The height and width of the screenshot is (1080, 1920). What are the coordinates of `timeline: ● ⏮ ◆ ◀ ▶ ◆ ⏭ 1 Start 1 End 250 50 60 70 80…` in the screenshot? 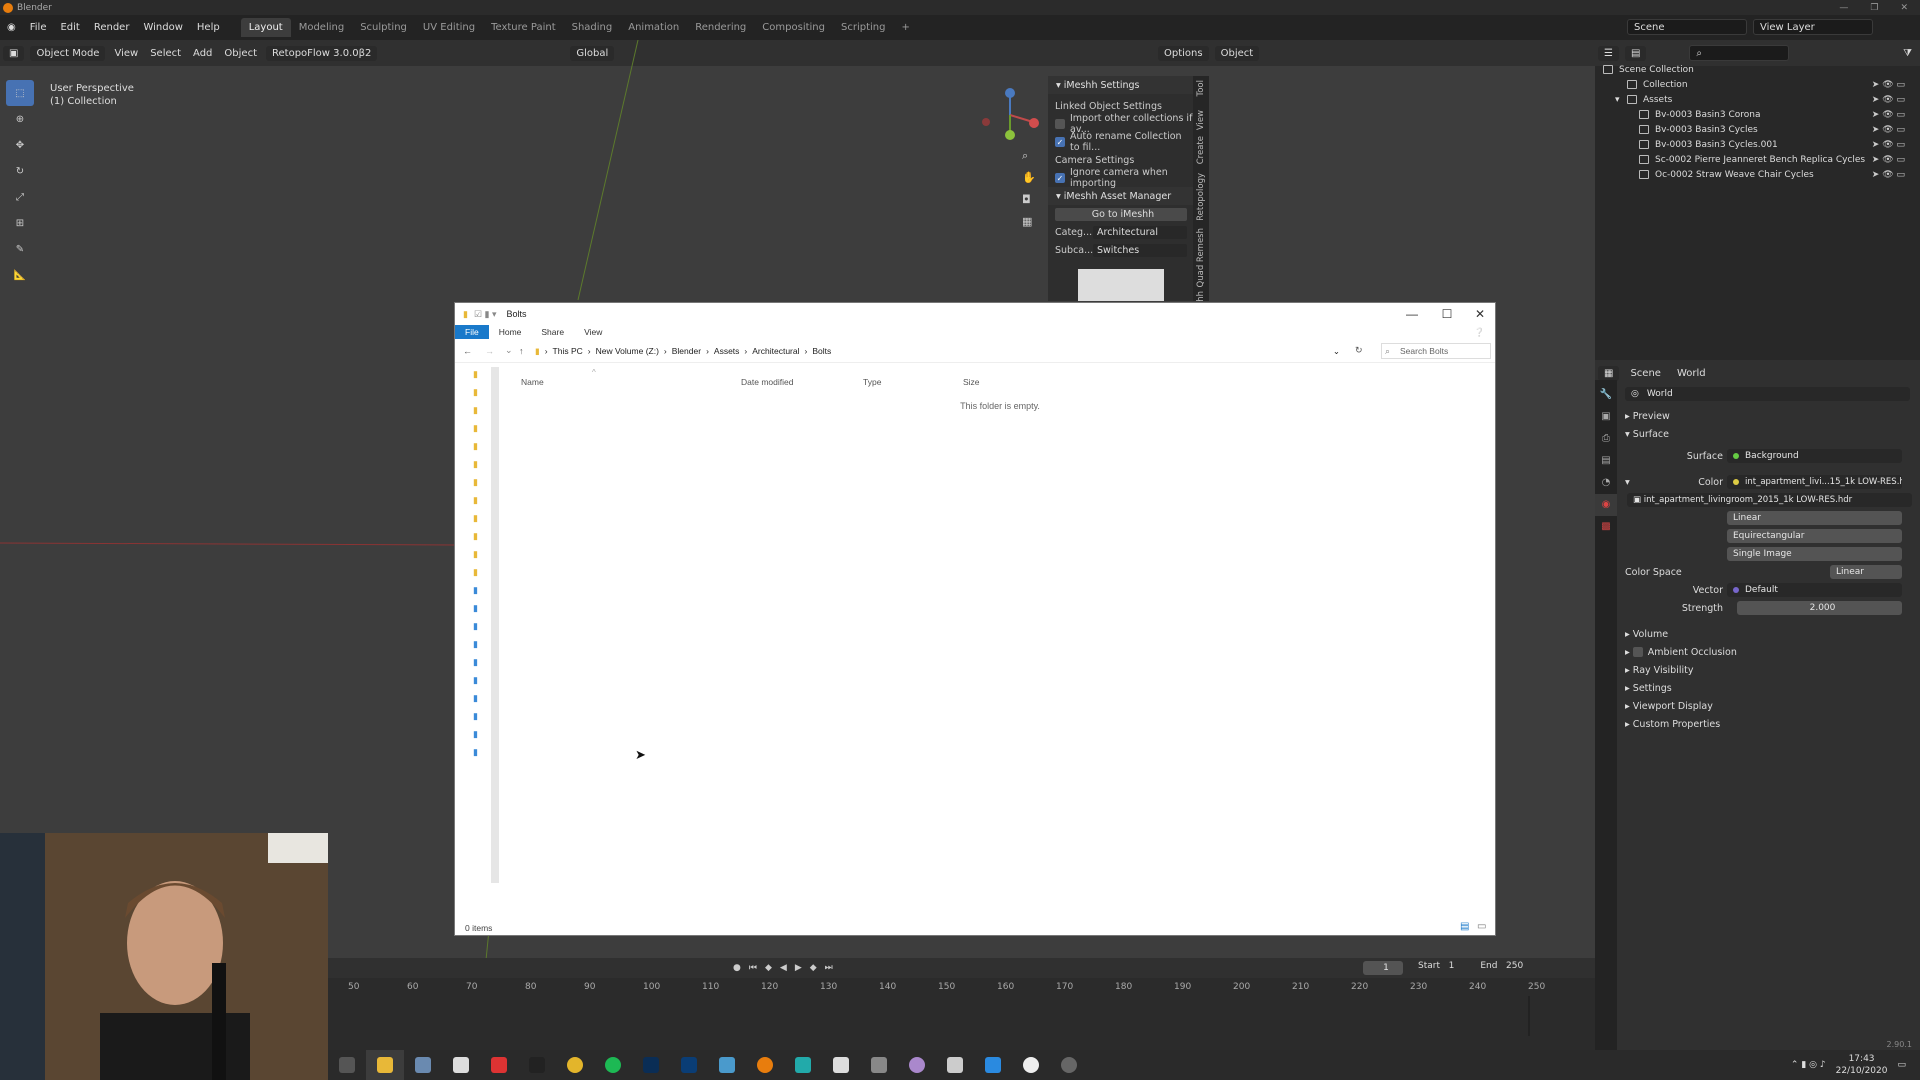 It's located at (961, 1004).